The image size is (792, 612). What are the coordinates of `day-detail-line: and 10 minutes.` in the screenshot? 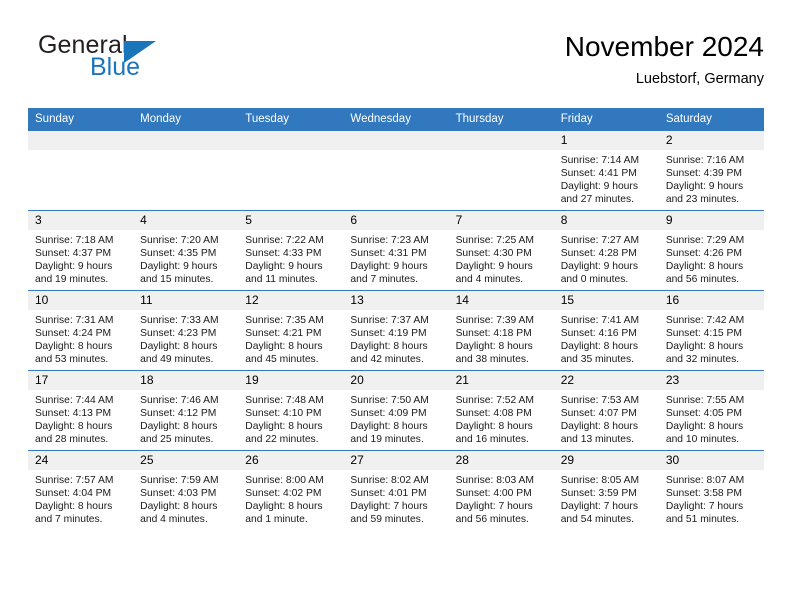 It's located at (702, 440).